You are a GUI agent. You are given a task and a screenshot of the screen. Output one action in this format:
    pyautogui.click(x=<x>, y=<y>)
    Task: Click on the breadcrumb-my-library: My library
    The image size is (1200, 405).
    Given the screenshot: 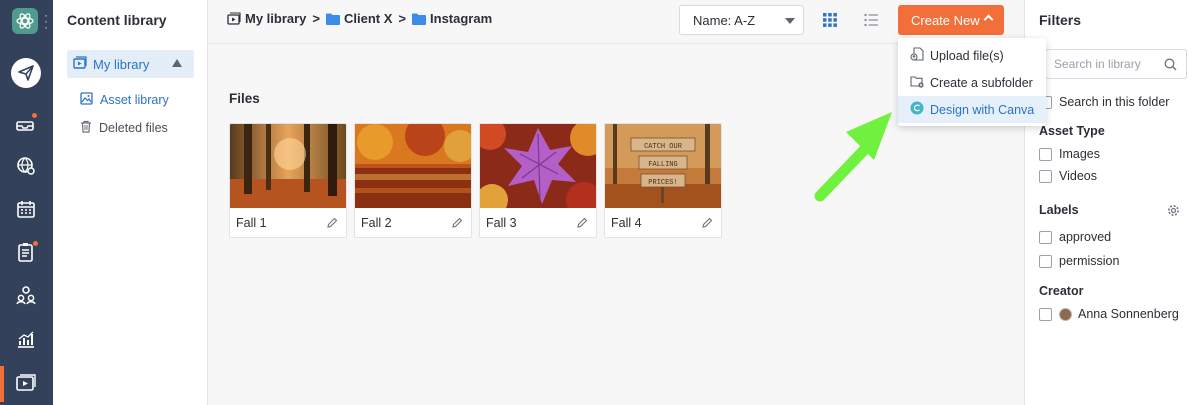 What is the action you would take?
    pyautogui.click(x=266, y=18)
    